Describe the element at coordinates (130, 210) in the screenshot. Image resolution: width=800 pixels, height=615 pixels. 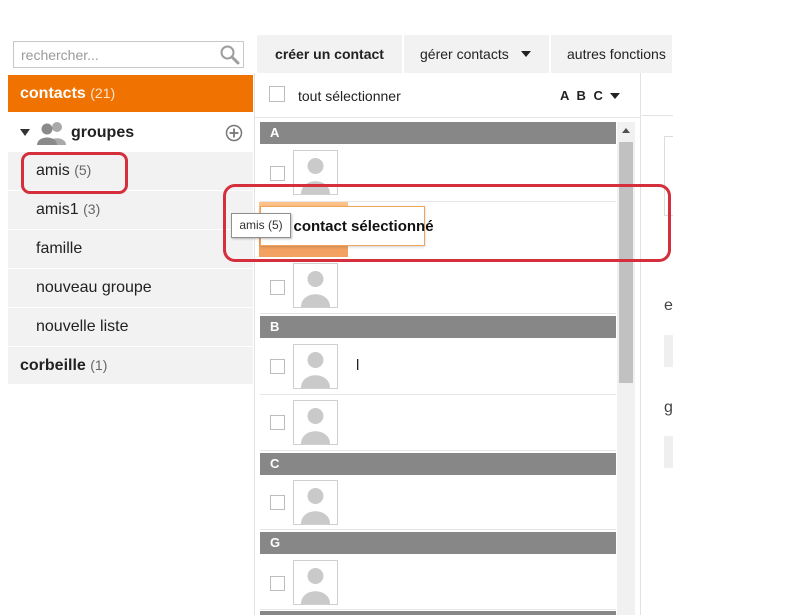
I see `sidebar-item-amis1: amis1 (3)` at that location.